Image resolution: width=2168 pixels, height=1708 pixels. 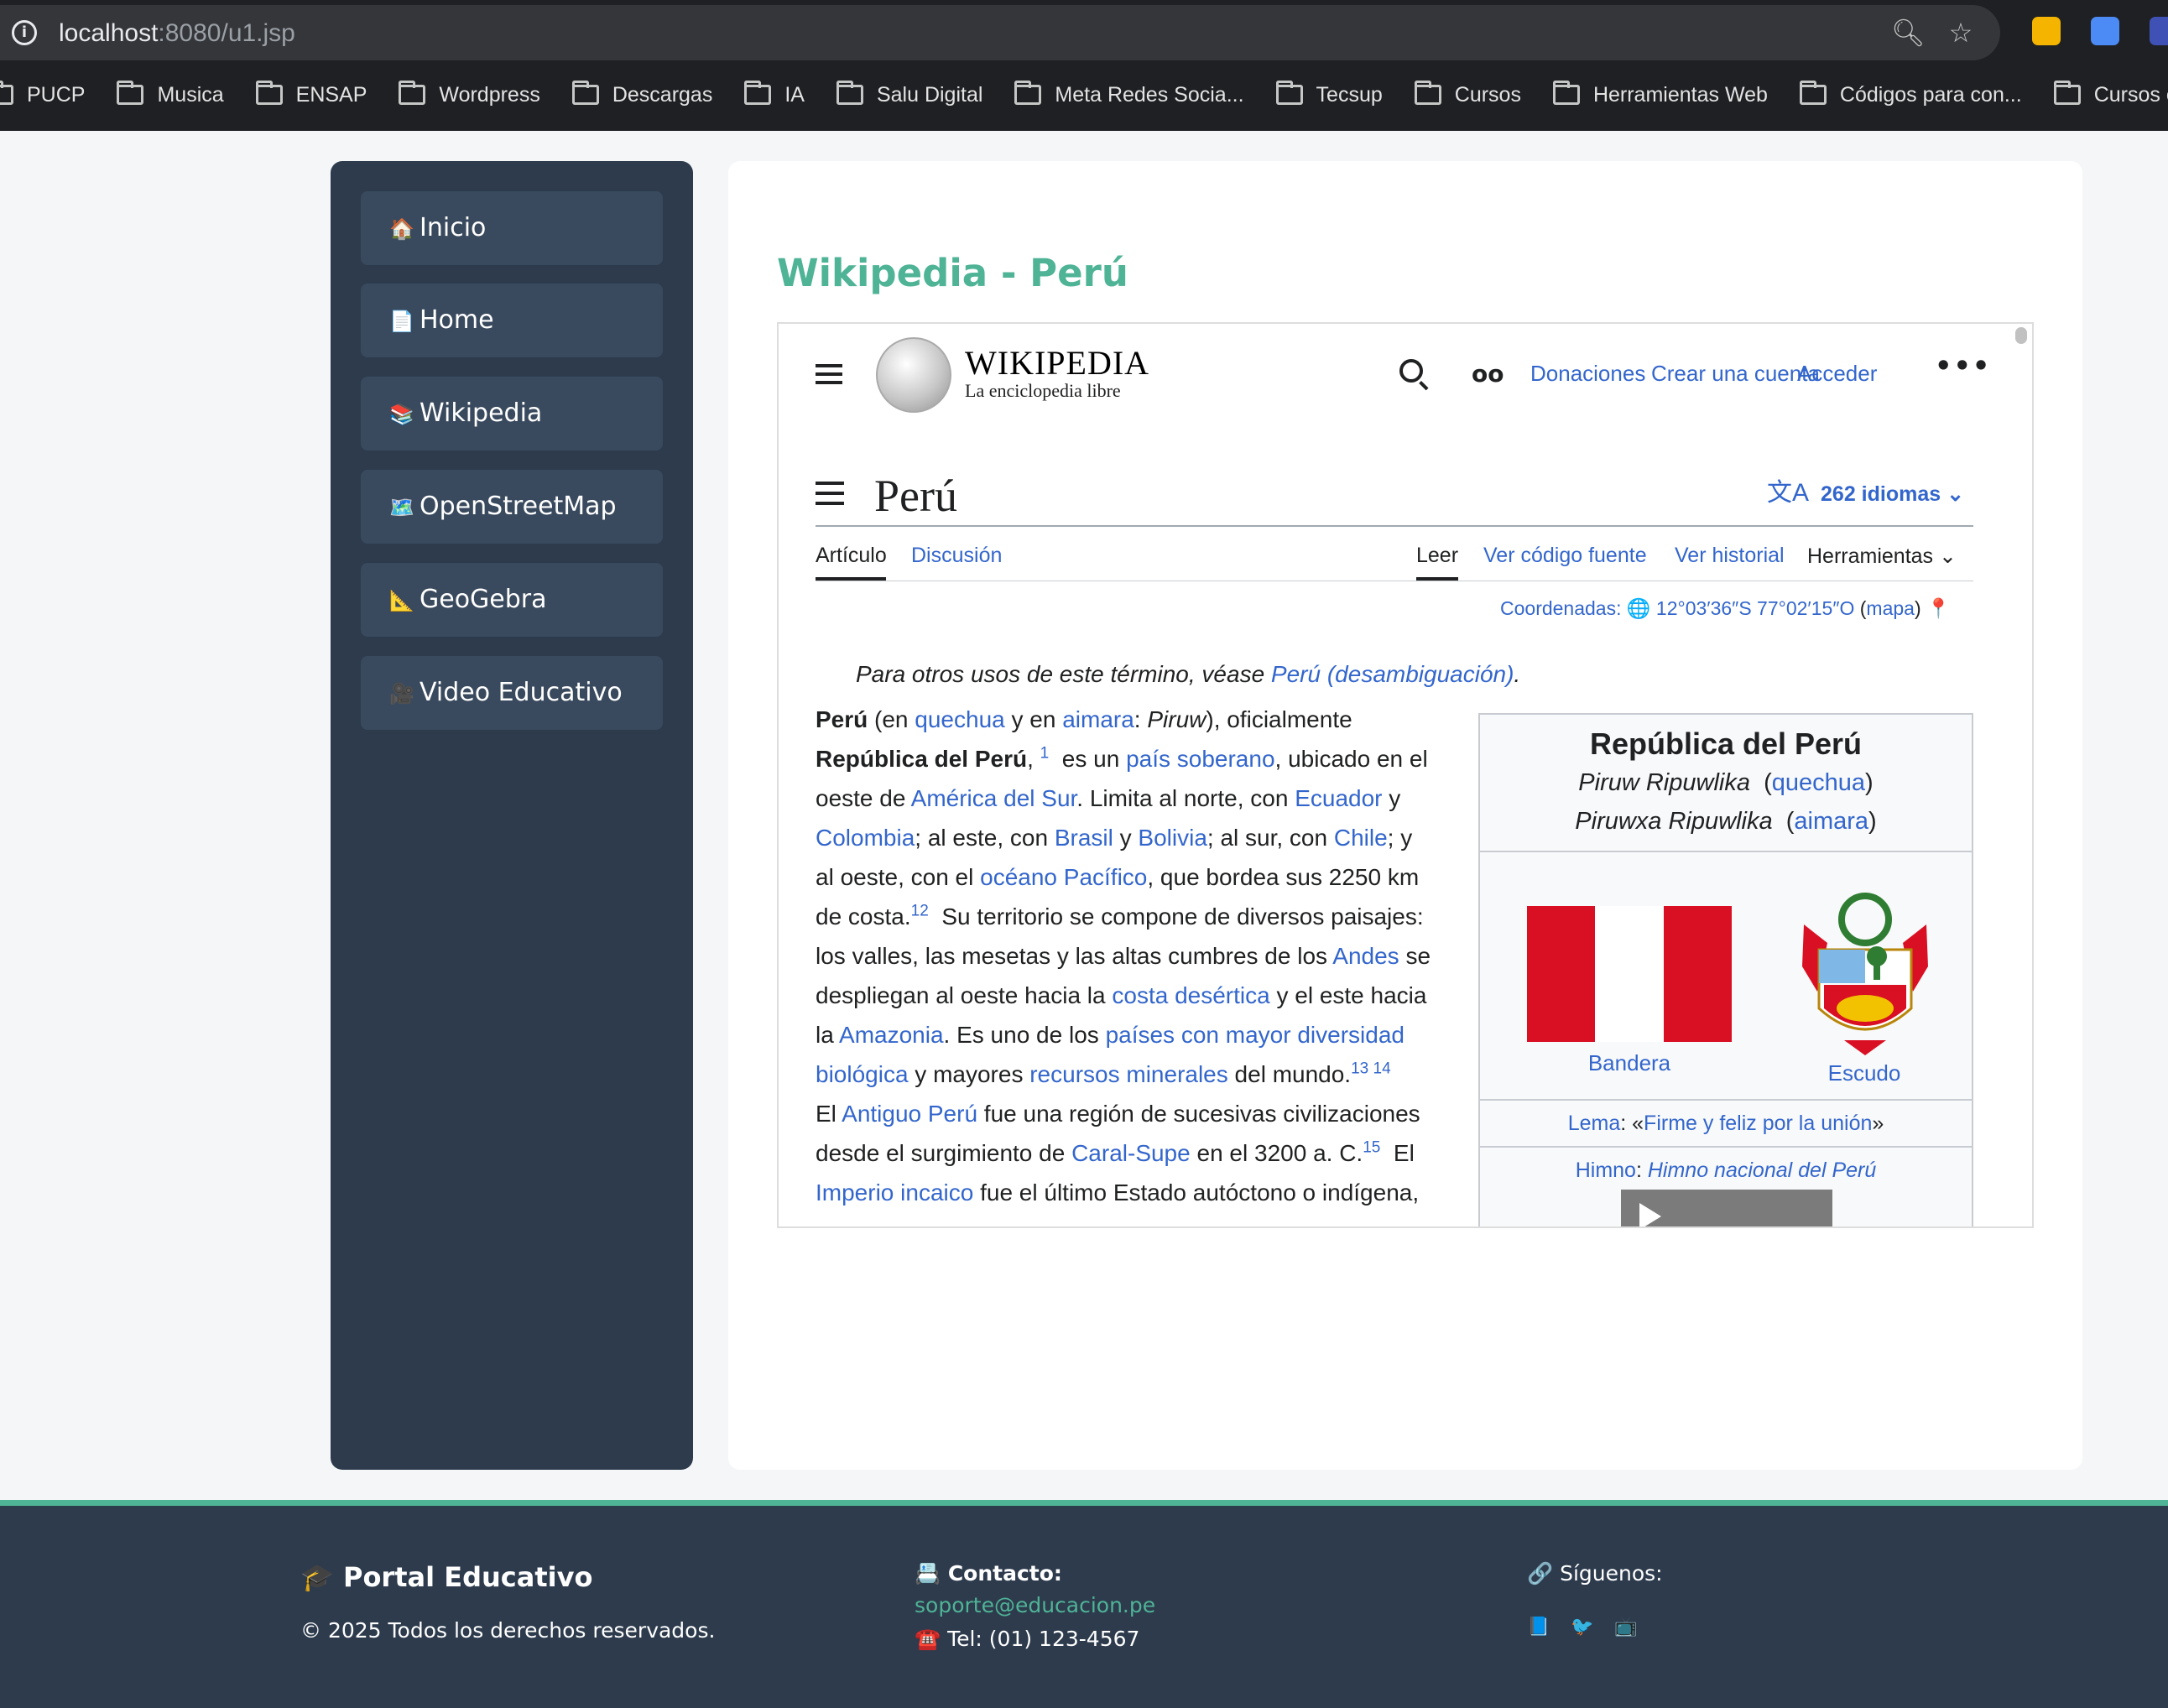 I want to click on twitter-icon: 🐦, so click(x=1582, y=1627).